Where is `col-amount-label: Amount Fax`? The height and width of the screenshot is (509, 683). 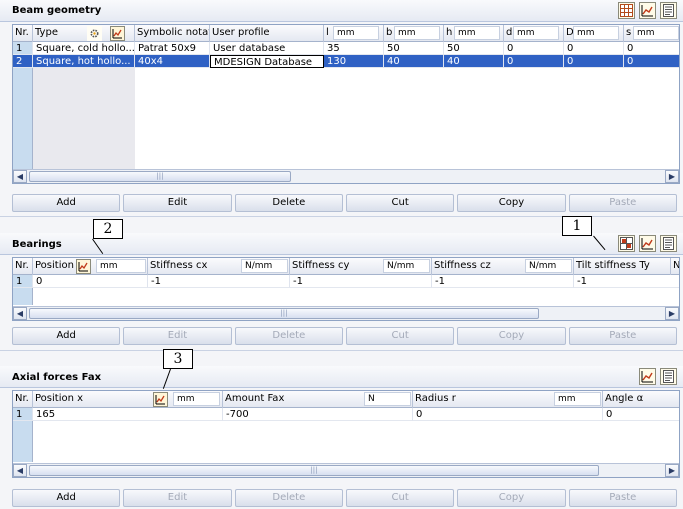 col-amount-label: Amount Fax is located at coordinates (255, 398).